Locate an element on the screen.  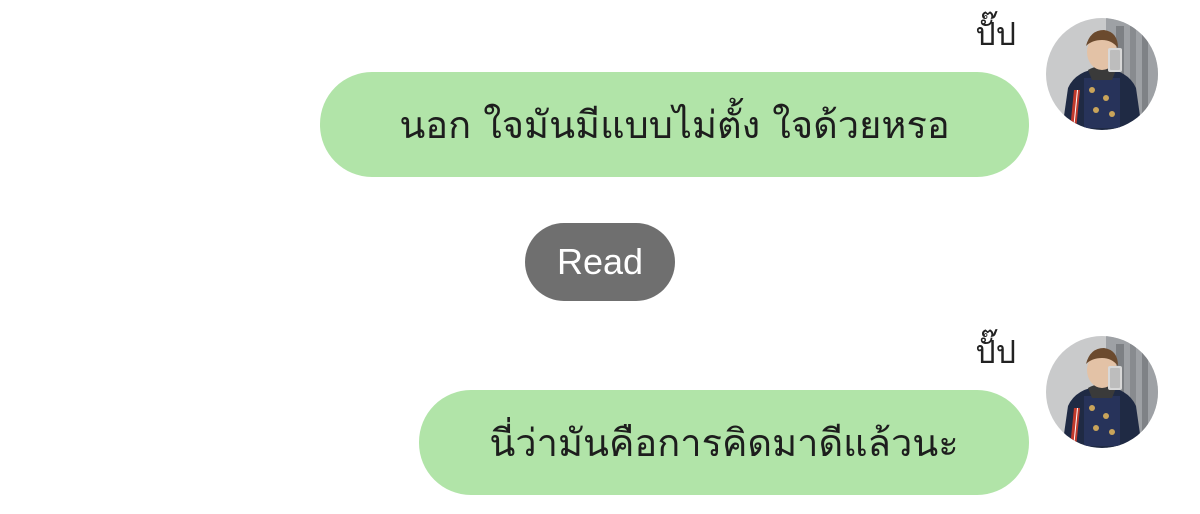
message-bubble: นอก ใจมันมีแบบไม่ตั้ง ใจด้วยหรอ is located at coordinates (674, 124).